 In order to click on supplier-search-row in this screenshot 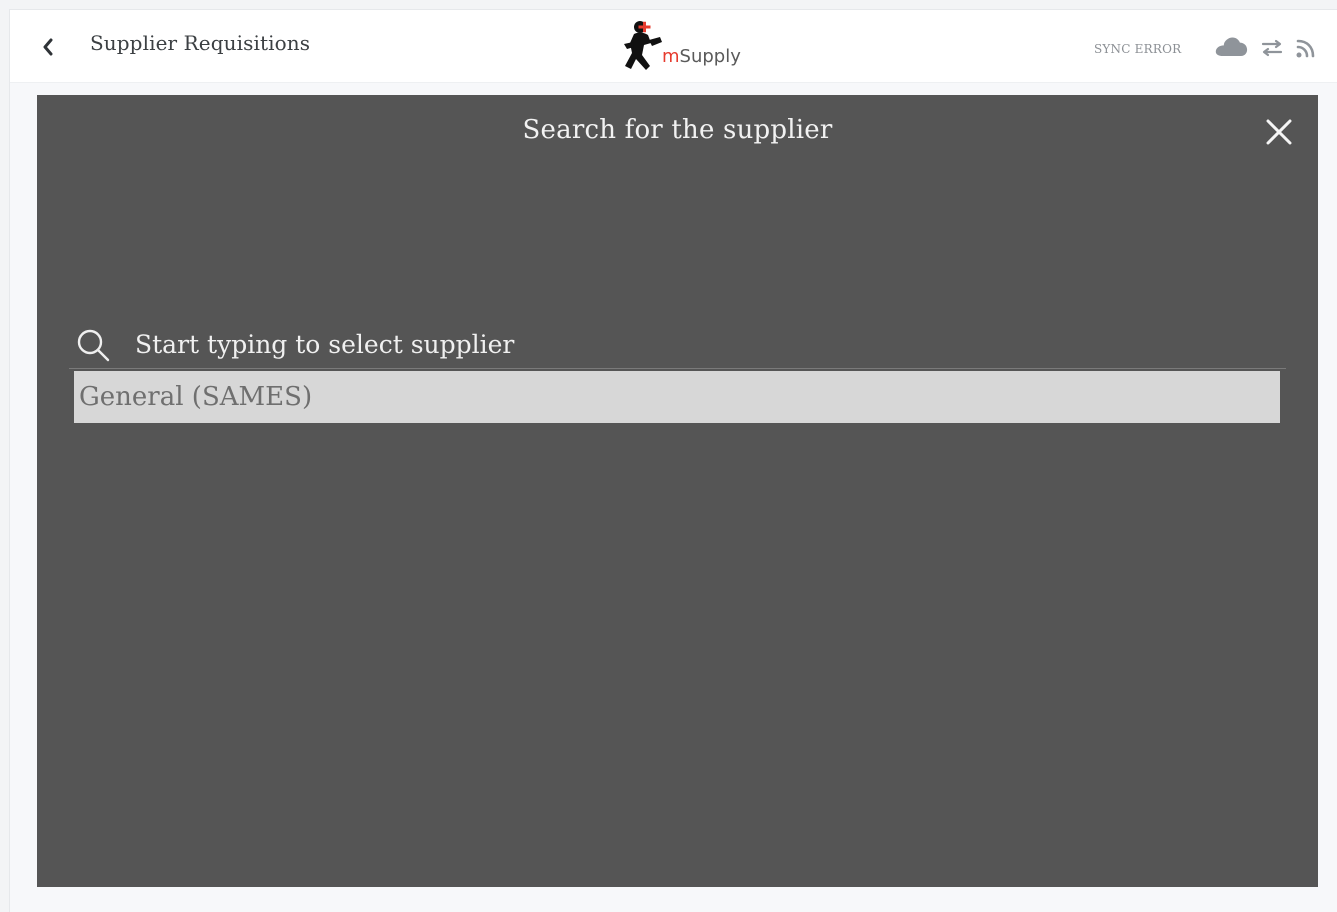, I will do `click(677, 344)`.